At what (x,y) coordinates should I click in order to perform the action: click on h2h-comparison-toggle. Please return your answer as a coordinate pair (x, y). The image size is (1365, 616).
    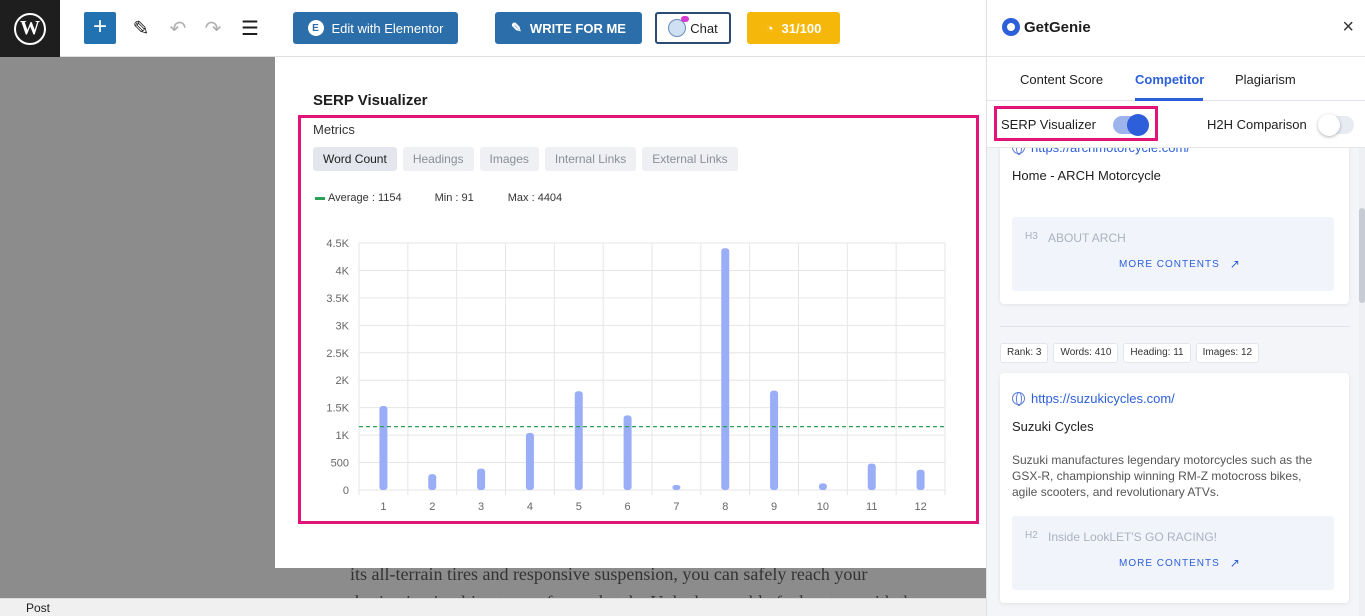
    Looking at the image, I should click on (1336, 125).